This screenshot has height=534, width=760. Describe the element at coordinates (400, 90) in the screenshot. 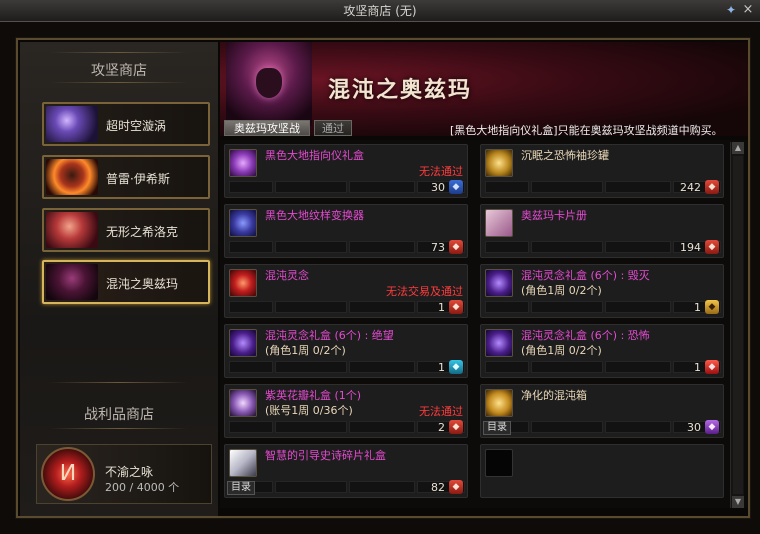

I see `banner-title: 混沌之奥兹玛` at that location.